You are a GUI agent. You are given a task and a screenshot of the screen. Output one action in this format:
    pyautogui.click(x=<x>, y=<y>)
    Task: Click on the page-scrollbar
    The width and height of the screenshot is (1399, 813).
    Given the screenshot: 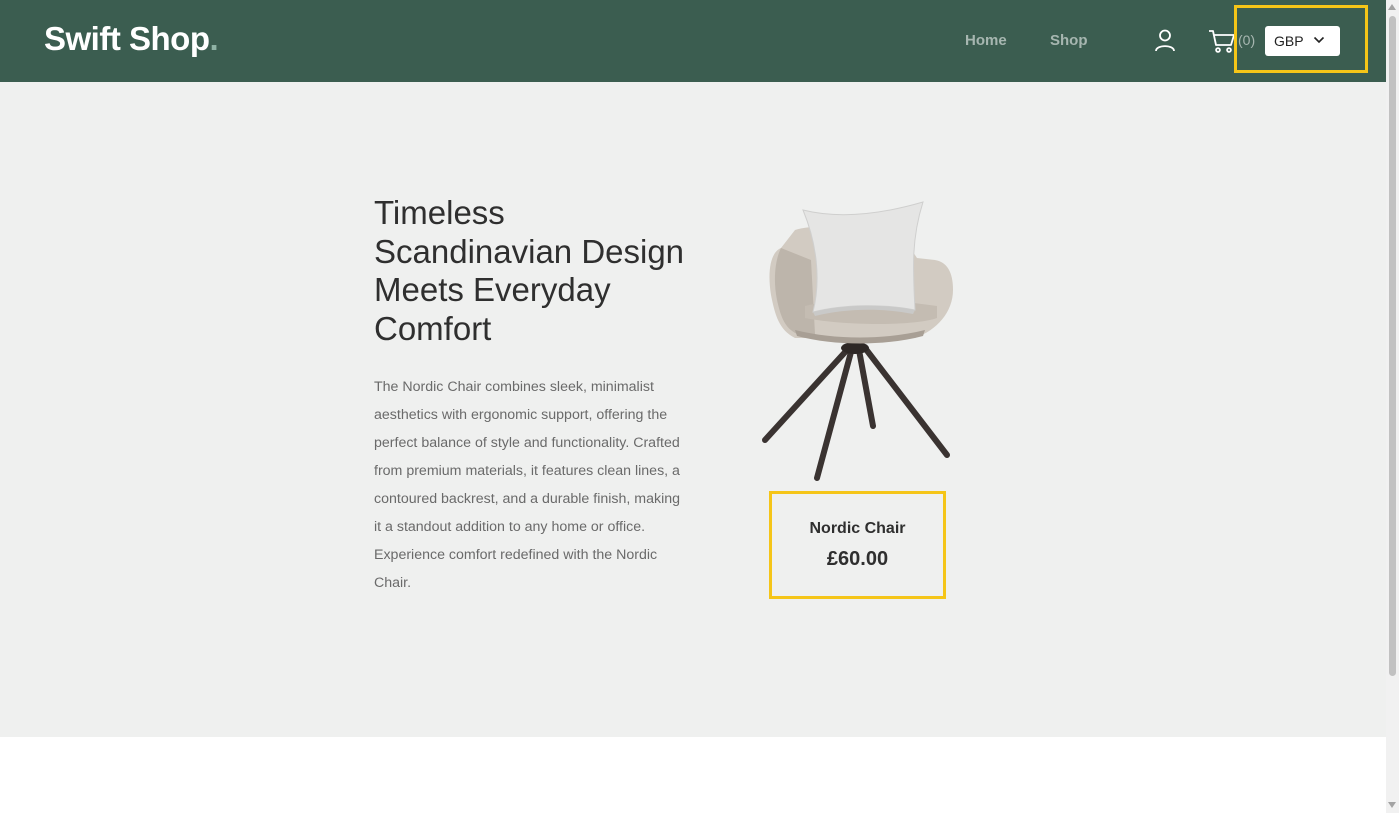 What is the action you would take?
    pyautogui.click(x=1392, y=406)
    